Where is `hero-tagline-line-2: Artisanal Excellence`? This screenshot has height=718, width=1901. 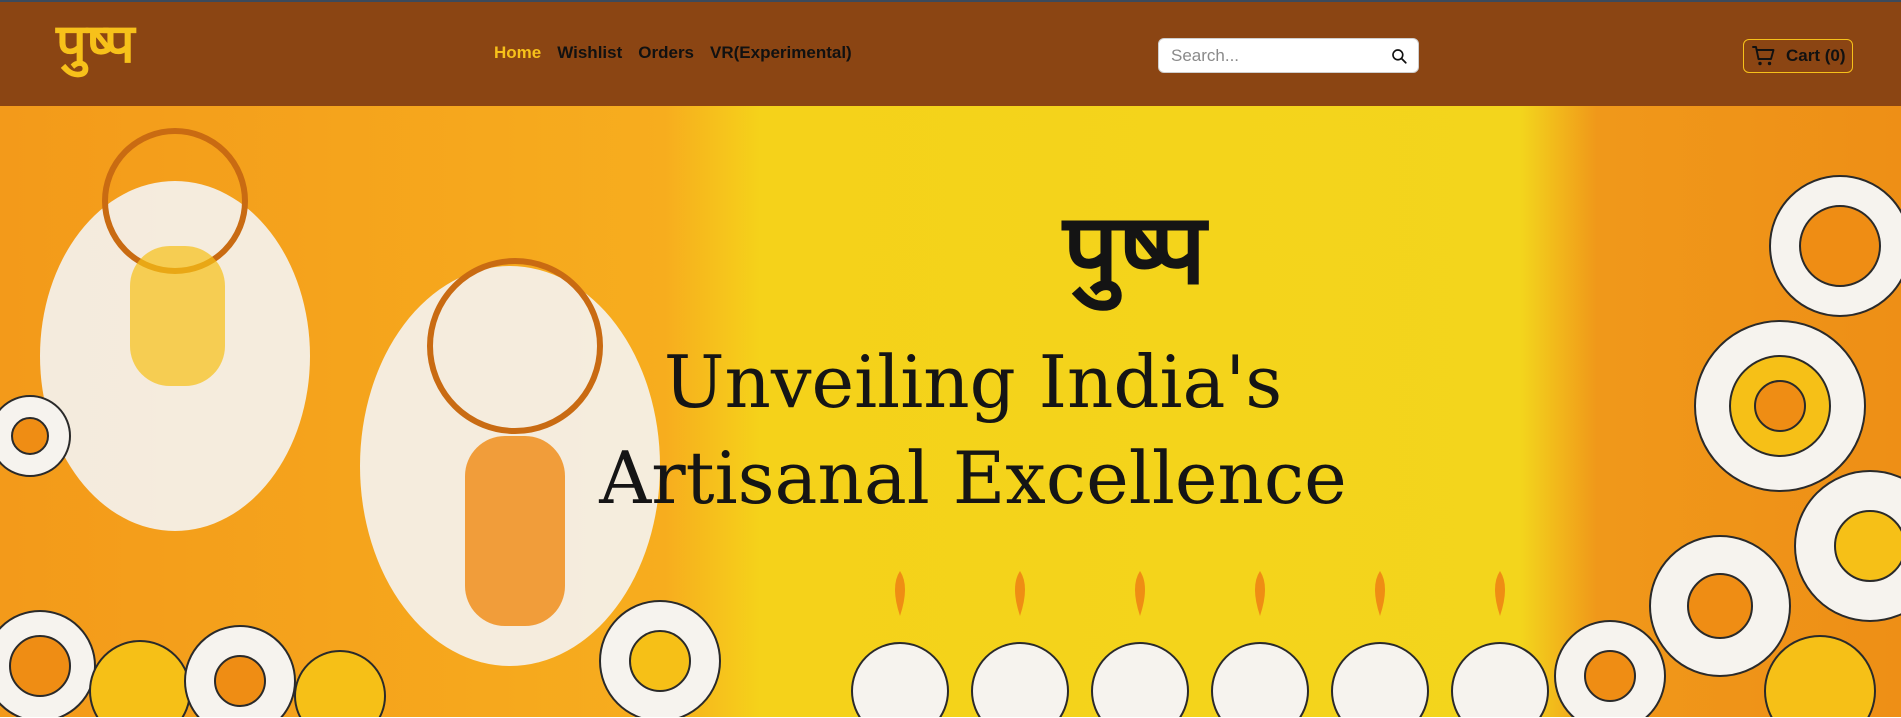 hero-tagline-line-2: Artisanal Excellence is located at coordinates (973, 478).